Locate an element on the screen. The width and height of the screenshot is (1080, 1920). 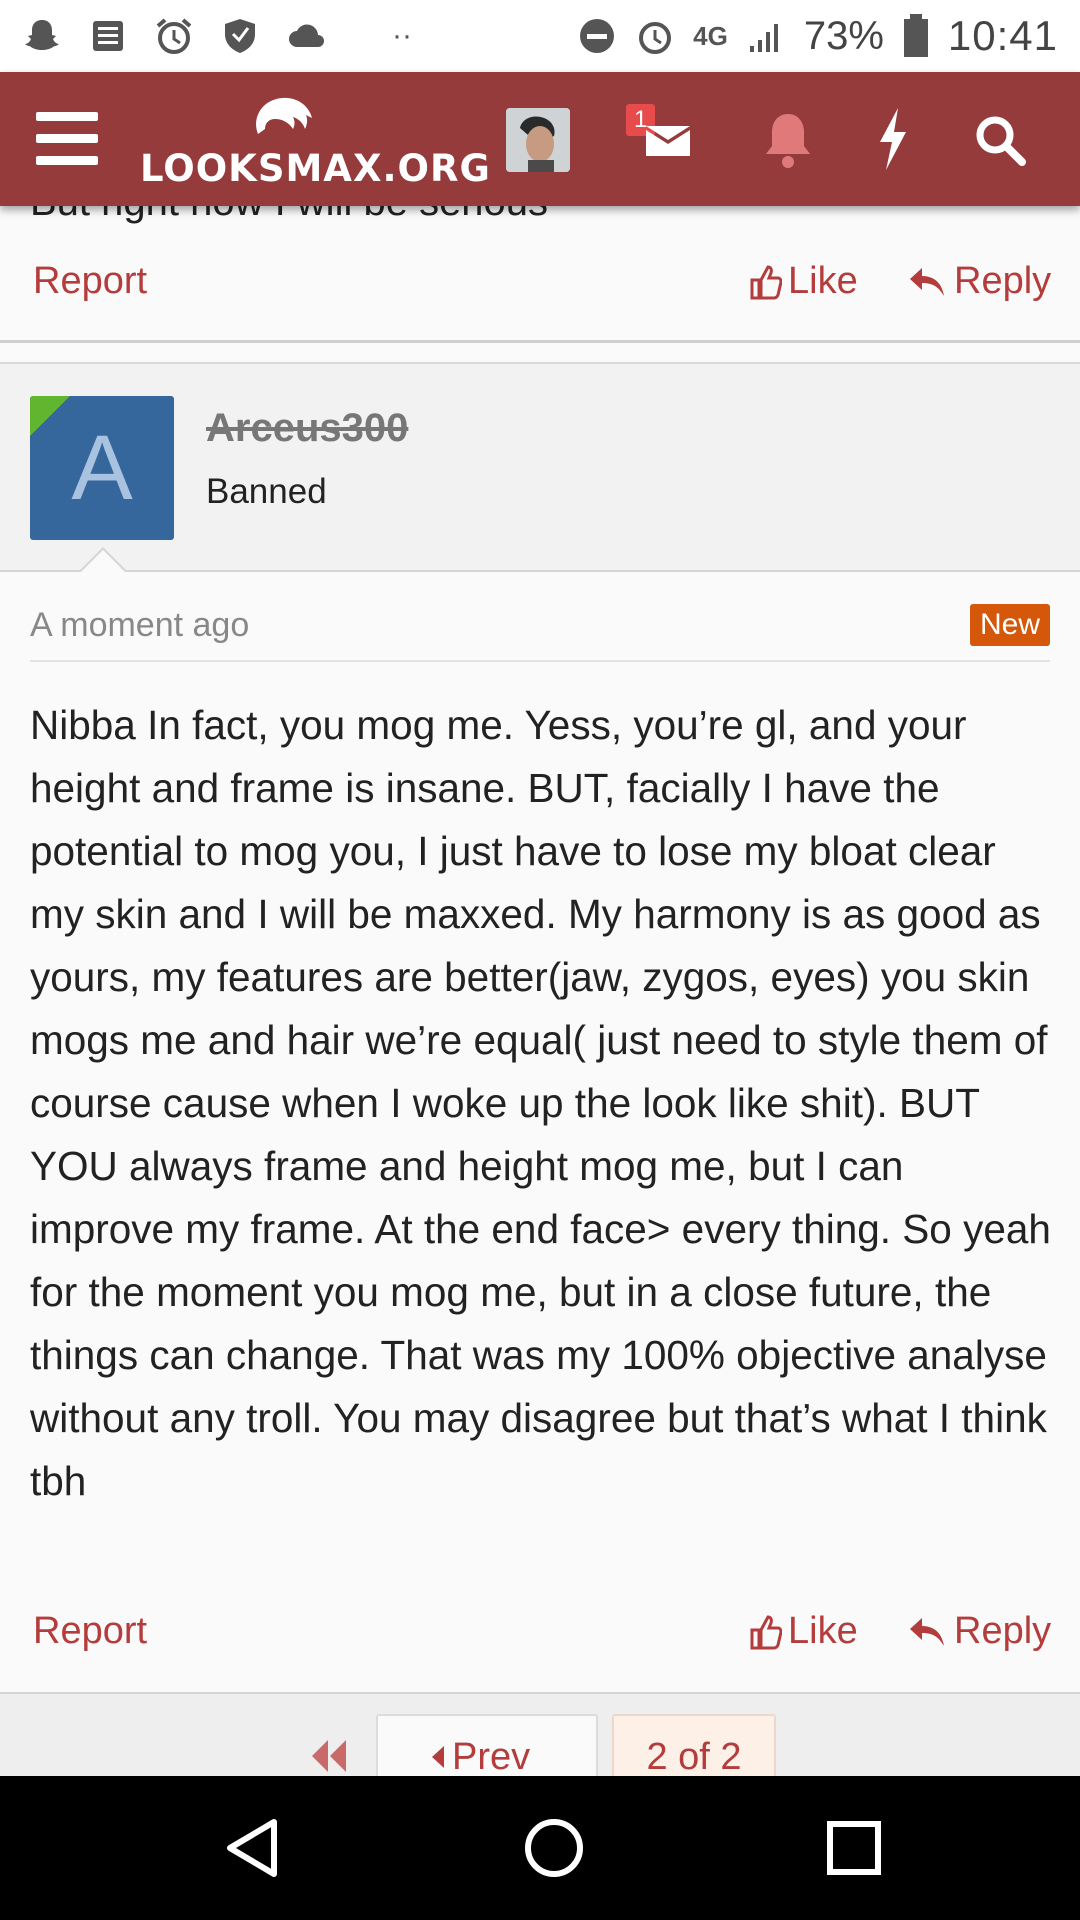
battery-percent: 73% is located at coordinates (843, 35).